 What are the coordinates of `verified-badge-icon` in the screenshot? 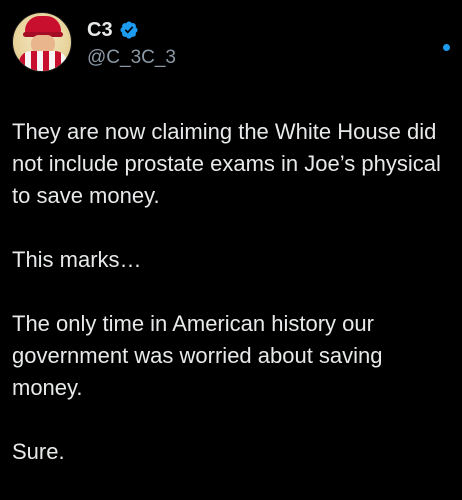 It's located at (129, 30).